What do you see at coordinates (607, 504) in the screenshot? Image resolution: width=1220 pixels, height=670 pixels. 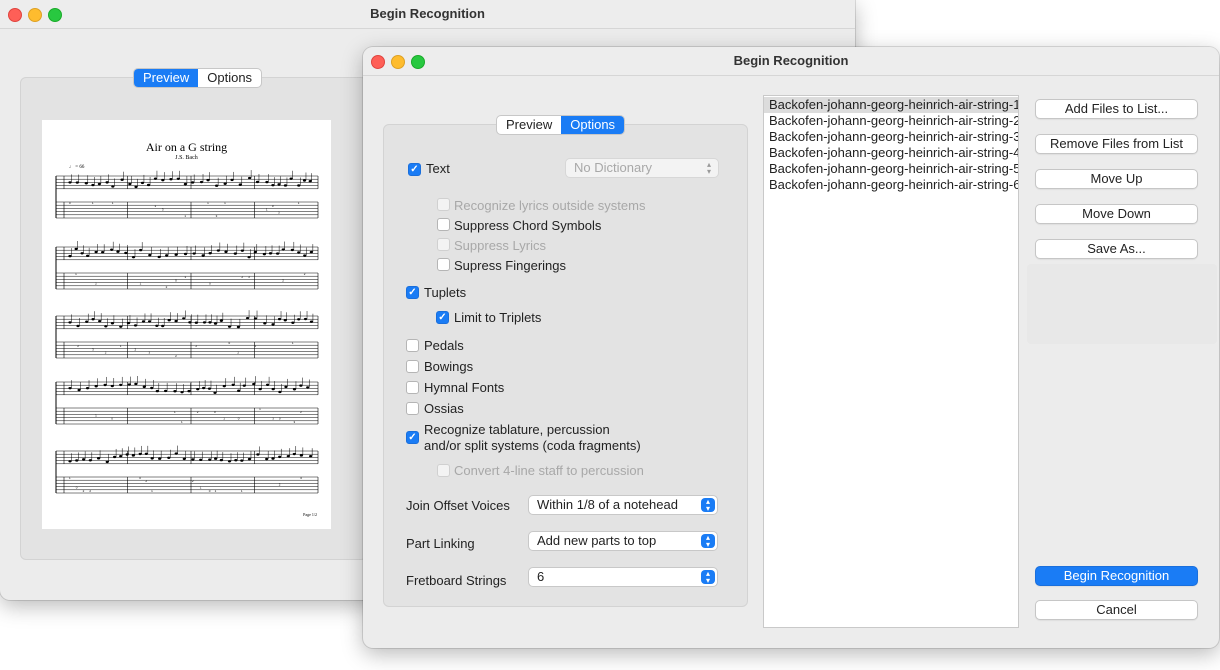 I see `join-offset-value: Within 1/8 of a notehead` at bounding box center [607, 504].